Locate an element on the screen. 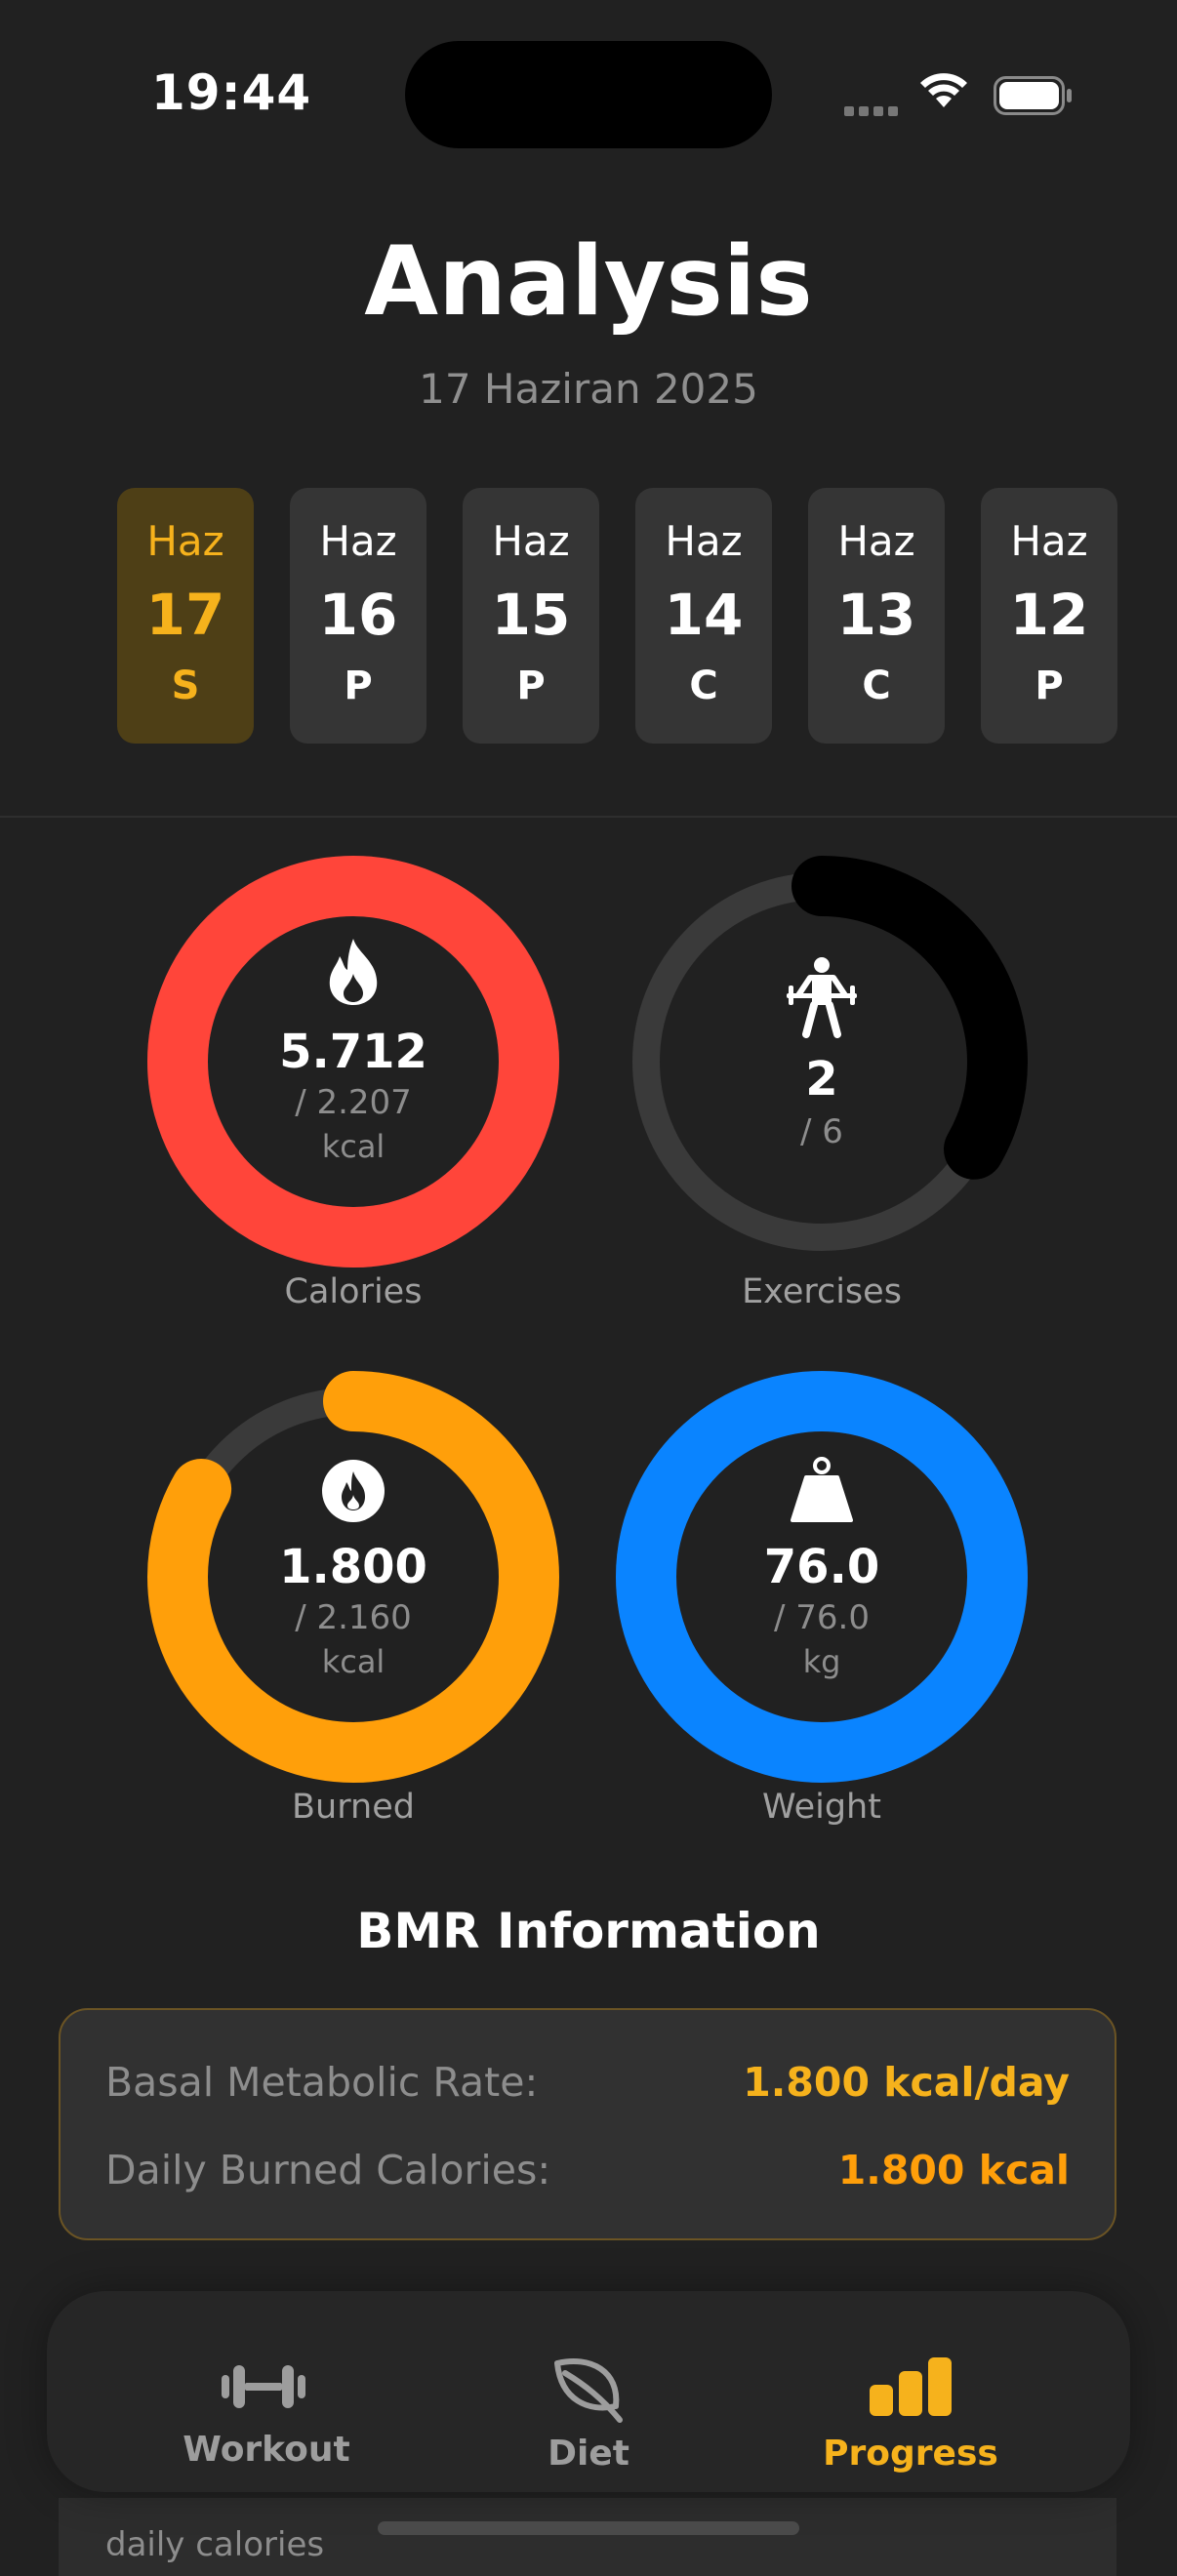  exercises-ring-card: 2 / 6 Exercises is located at coordinates (821, 1081).